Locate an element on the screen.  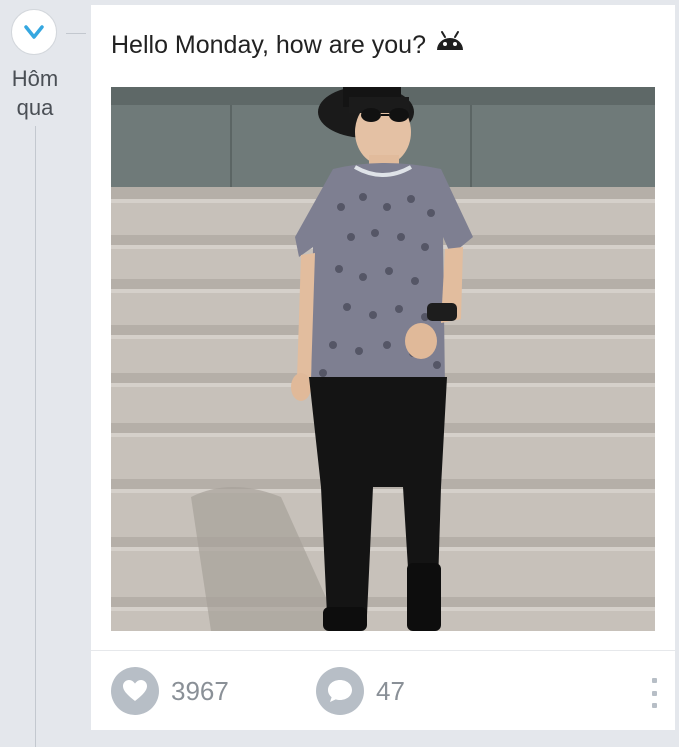
card-divider is located at coordinates (383, 650).